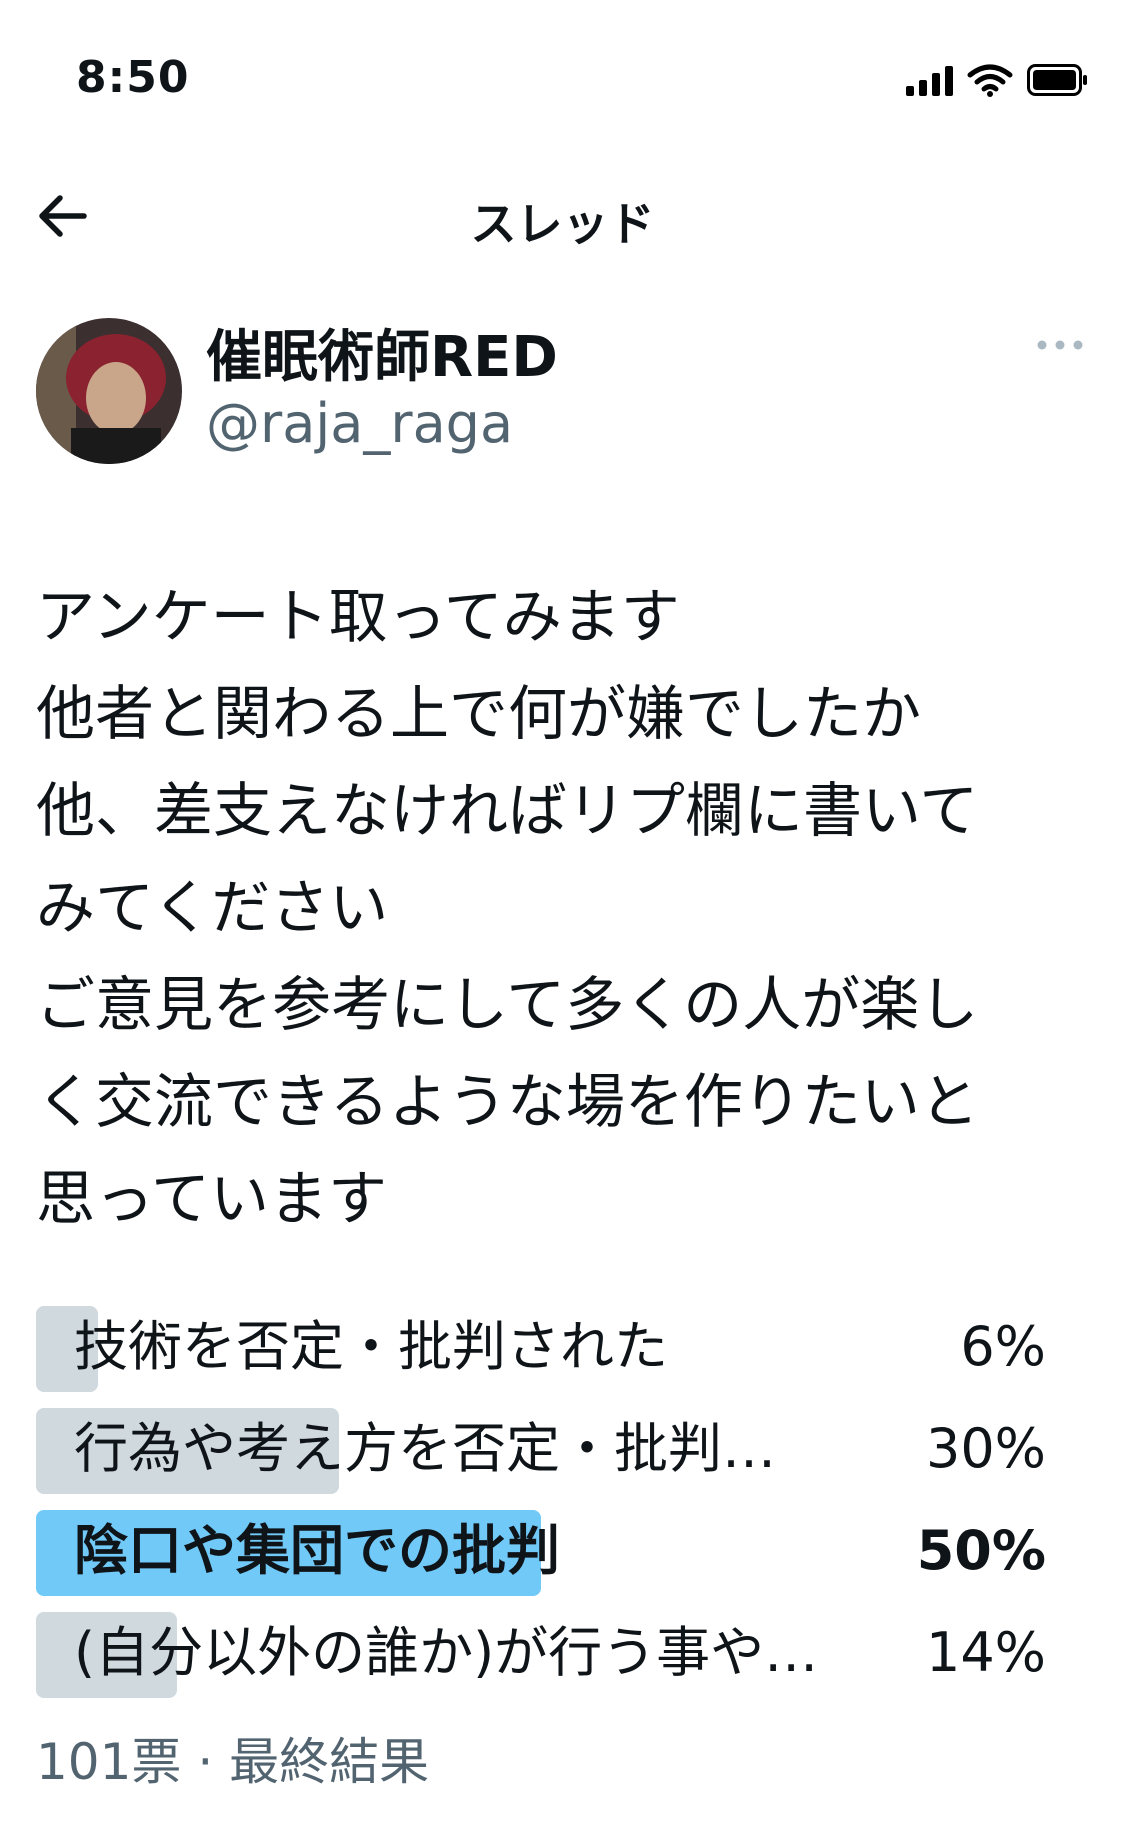  What do you see at coordinates (382, 352) in the screenshot?
I see `author-display-name: 催眠術師RED` at bounding box center [382, 352].